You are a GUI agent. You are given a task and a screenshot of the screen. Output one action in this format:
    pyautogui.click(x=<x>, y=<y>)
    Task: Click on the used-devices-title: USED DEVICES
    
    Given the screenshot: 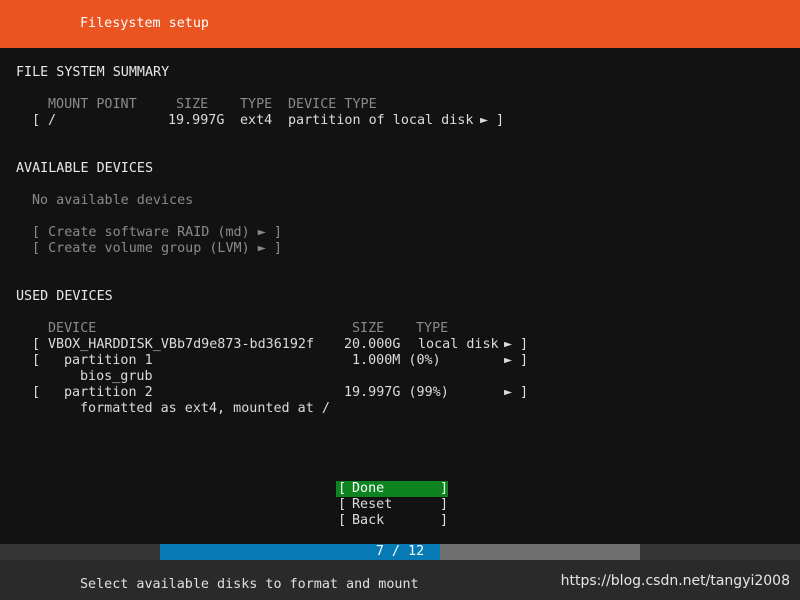 What is the action you would take?
    pyautogui.click(x=64, y=296)
    